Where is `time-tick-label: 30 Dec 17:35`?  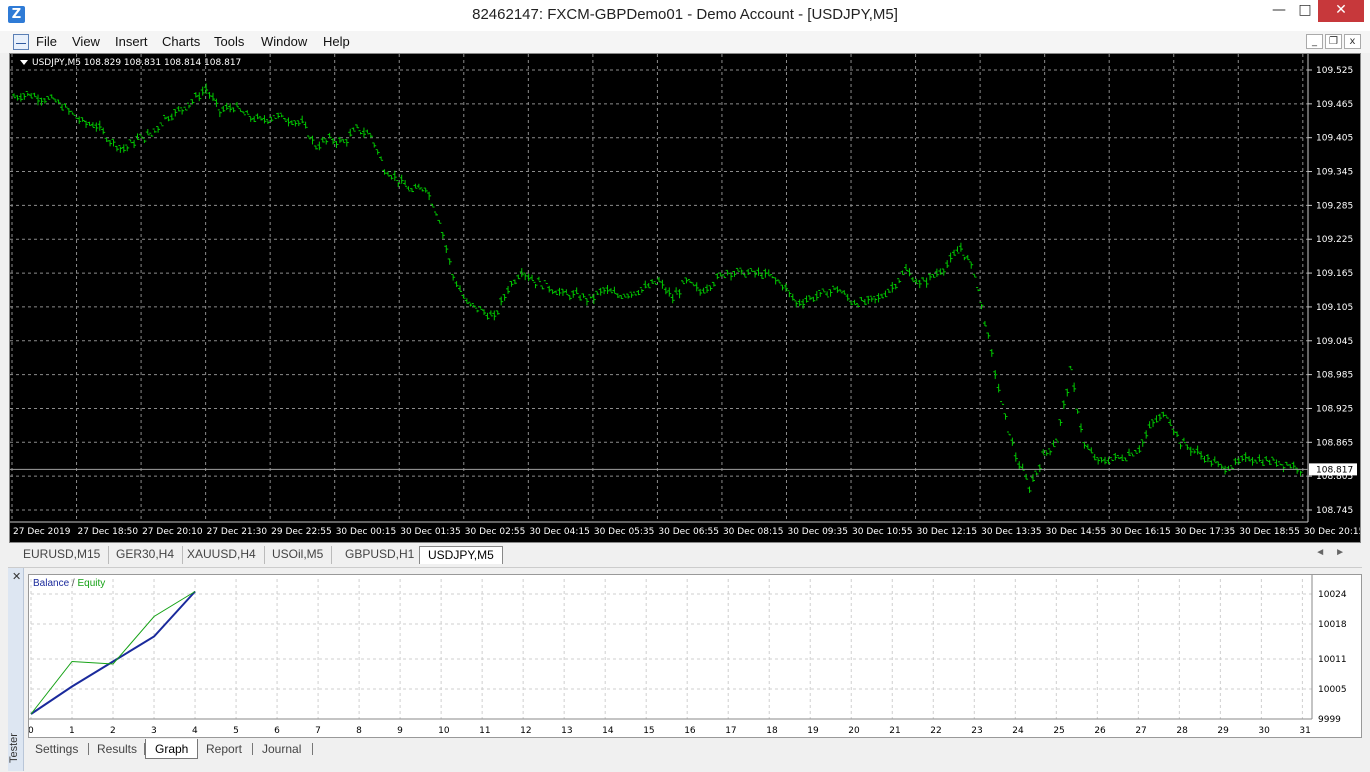 time-tick-label: 30 Dec 17:35 is located at coordinates (1205, 532).